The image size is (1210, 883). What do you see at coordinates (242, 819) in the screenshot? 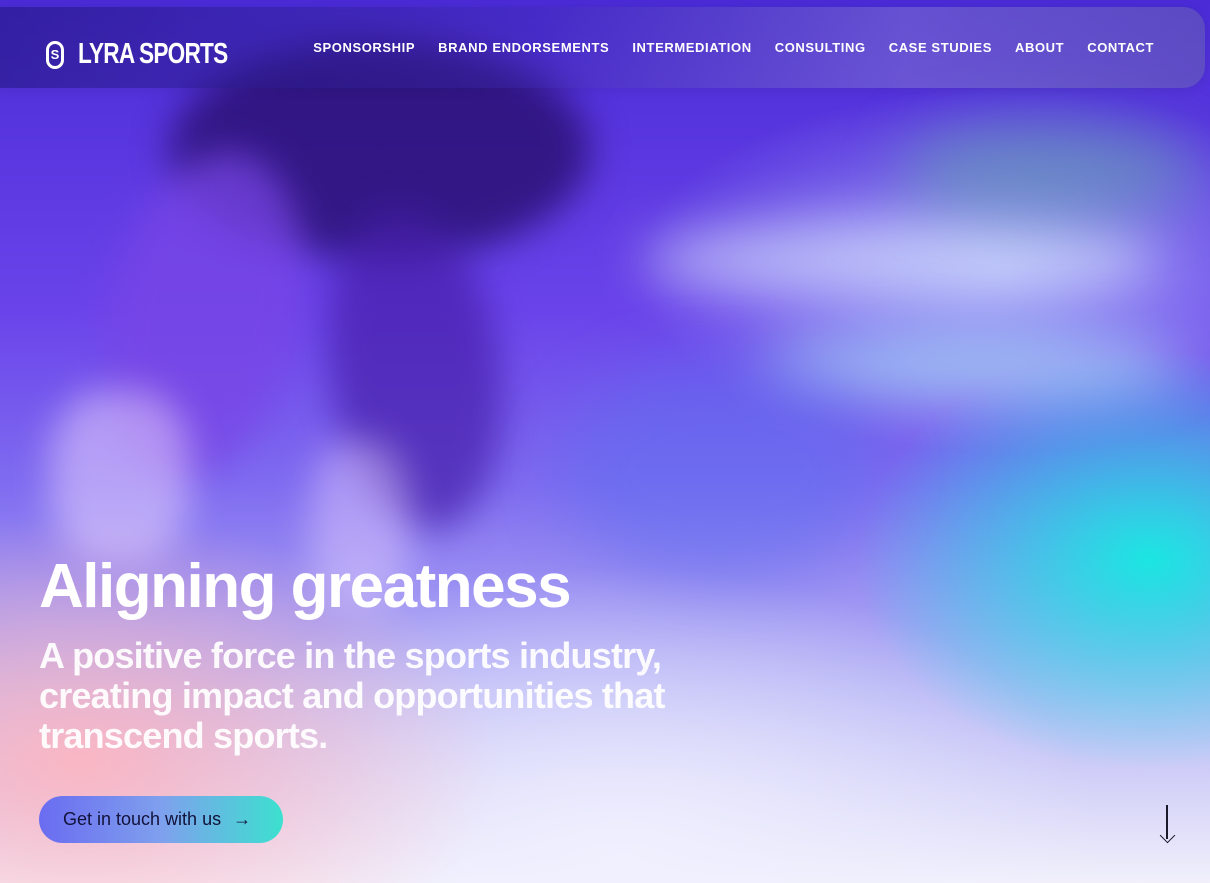
I see `arrow-right-icon: →` at bounding box center [242, 819].